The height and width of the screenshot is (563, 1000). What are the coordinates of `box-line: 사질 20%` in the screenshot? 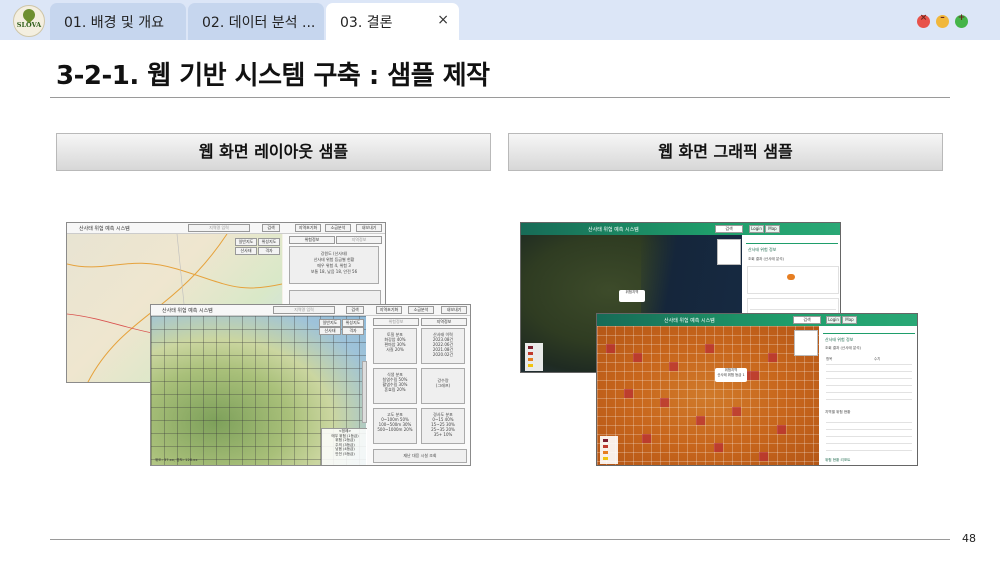 It's located at (395, 349).